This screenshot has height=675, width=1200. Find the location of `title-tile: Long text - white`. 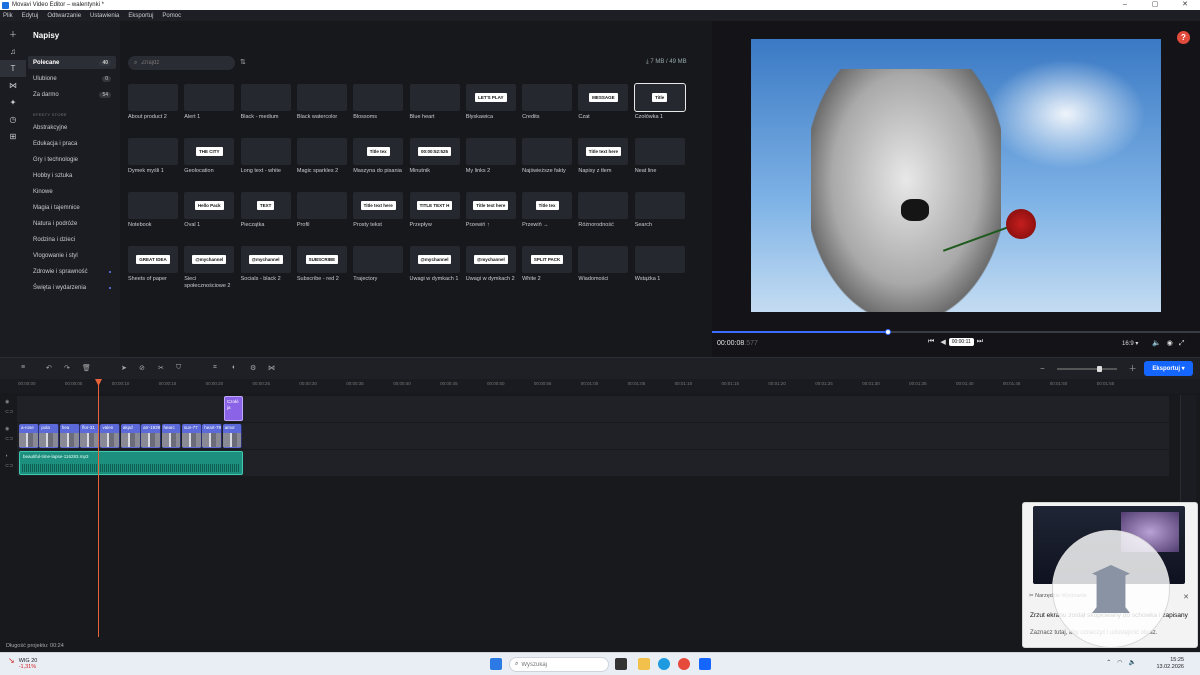

title-tile: Long text - white is located at coordinates (265, 156).